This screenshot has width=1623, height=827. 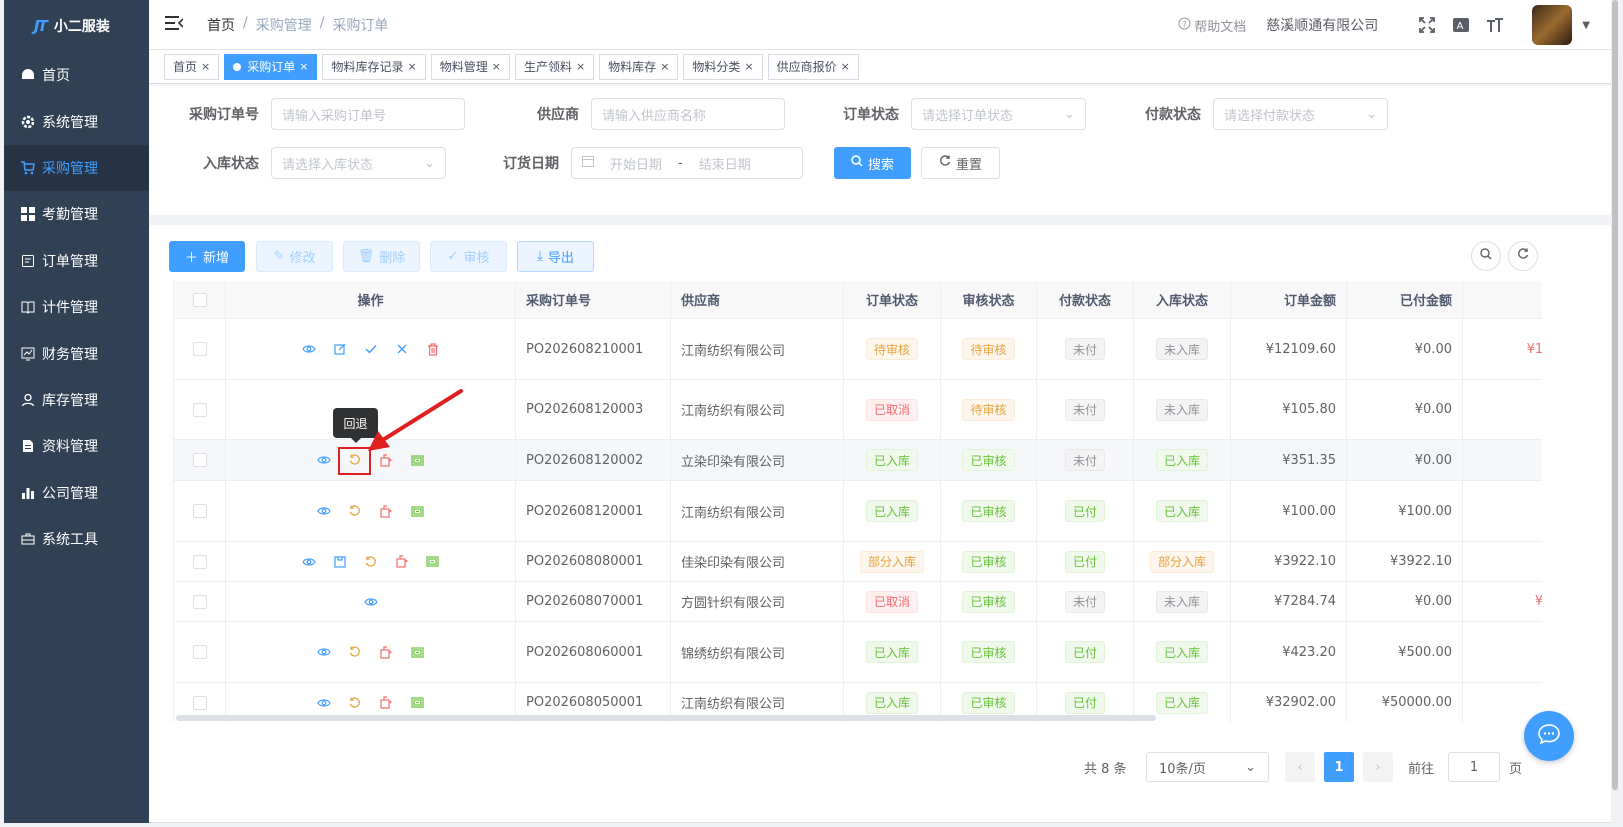 What do you see at coordinates (76, 400) in the screenshot?
I see `sidebar-item-7: 库存管理` at bounding box center [76, 400].